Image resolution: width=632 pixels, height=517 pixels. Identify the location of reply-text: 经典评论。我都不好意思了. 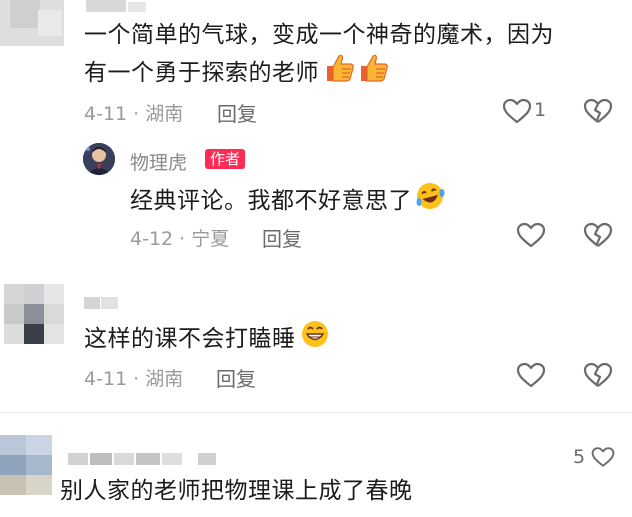
(288, 201).